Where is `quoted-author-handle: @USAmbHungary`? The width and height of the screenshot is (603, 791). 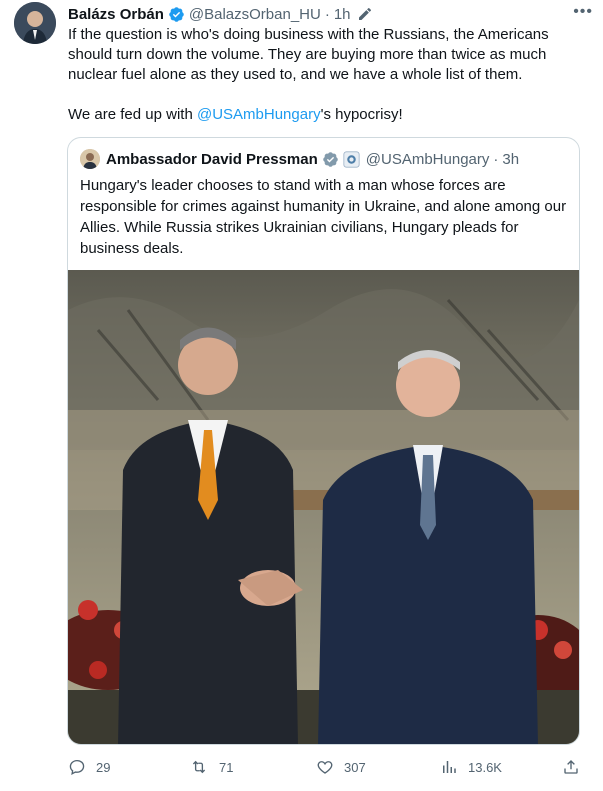
quoted-author-handle: @USAmbHungary is located at coordinates (428, 159).